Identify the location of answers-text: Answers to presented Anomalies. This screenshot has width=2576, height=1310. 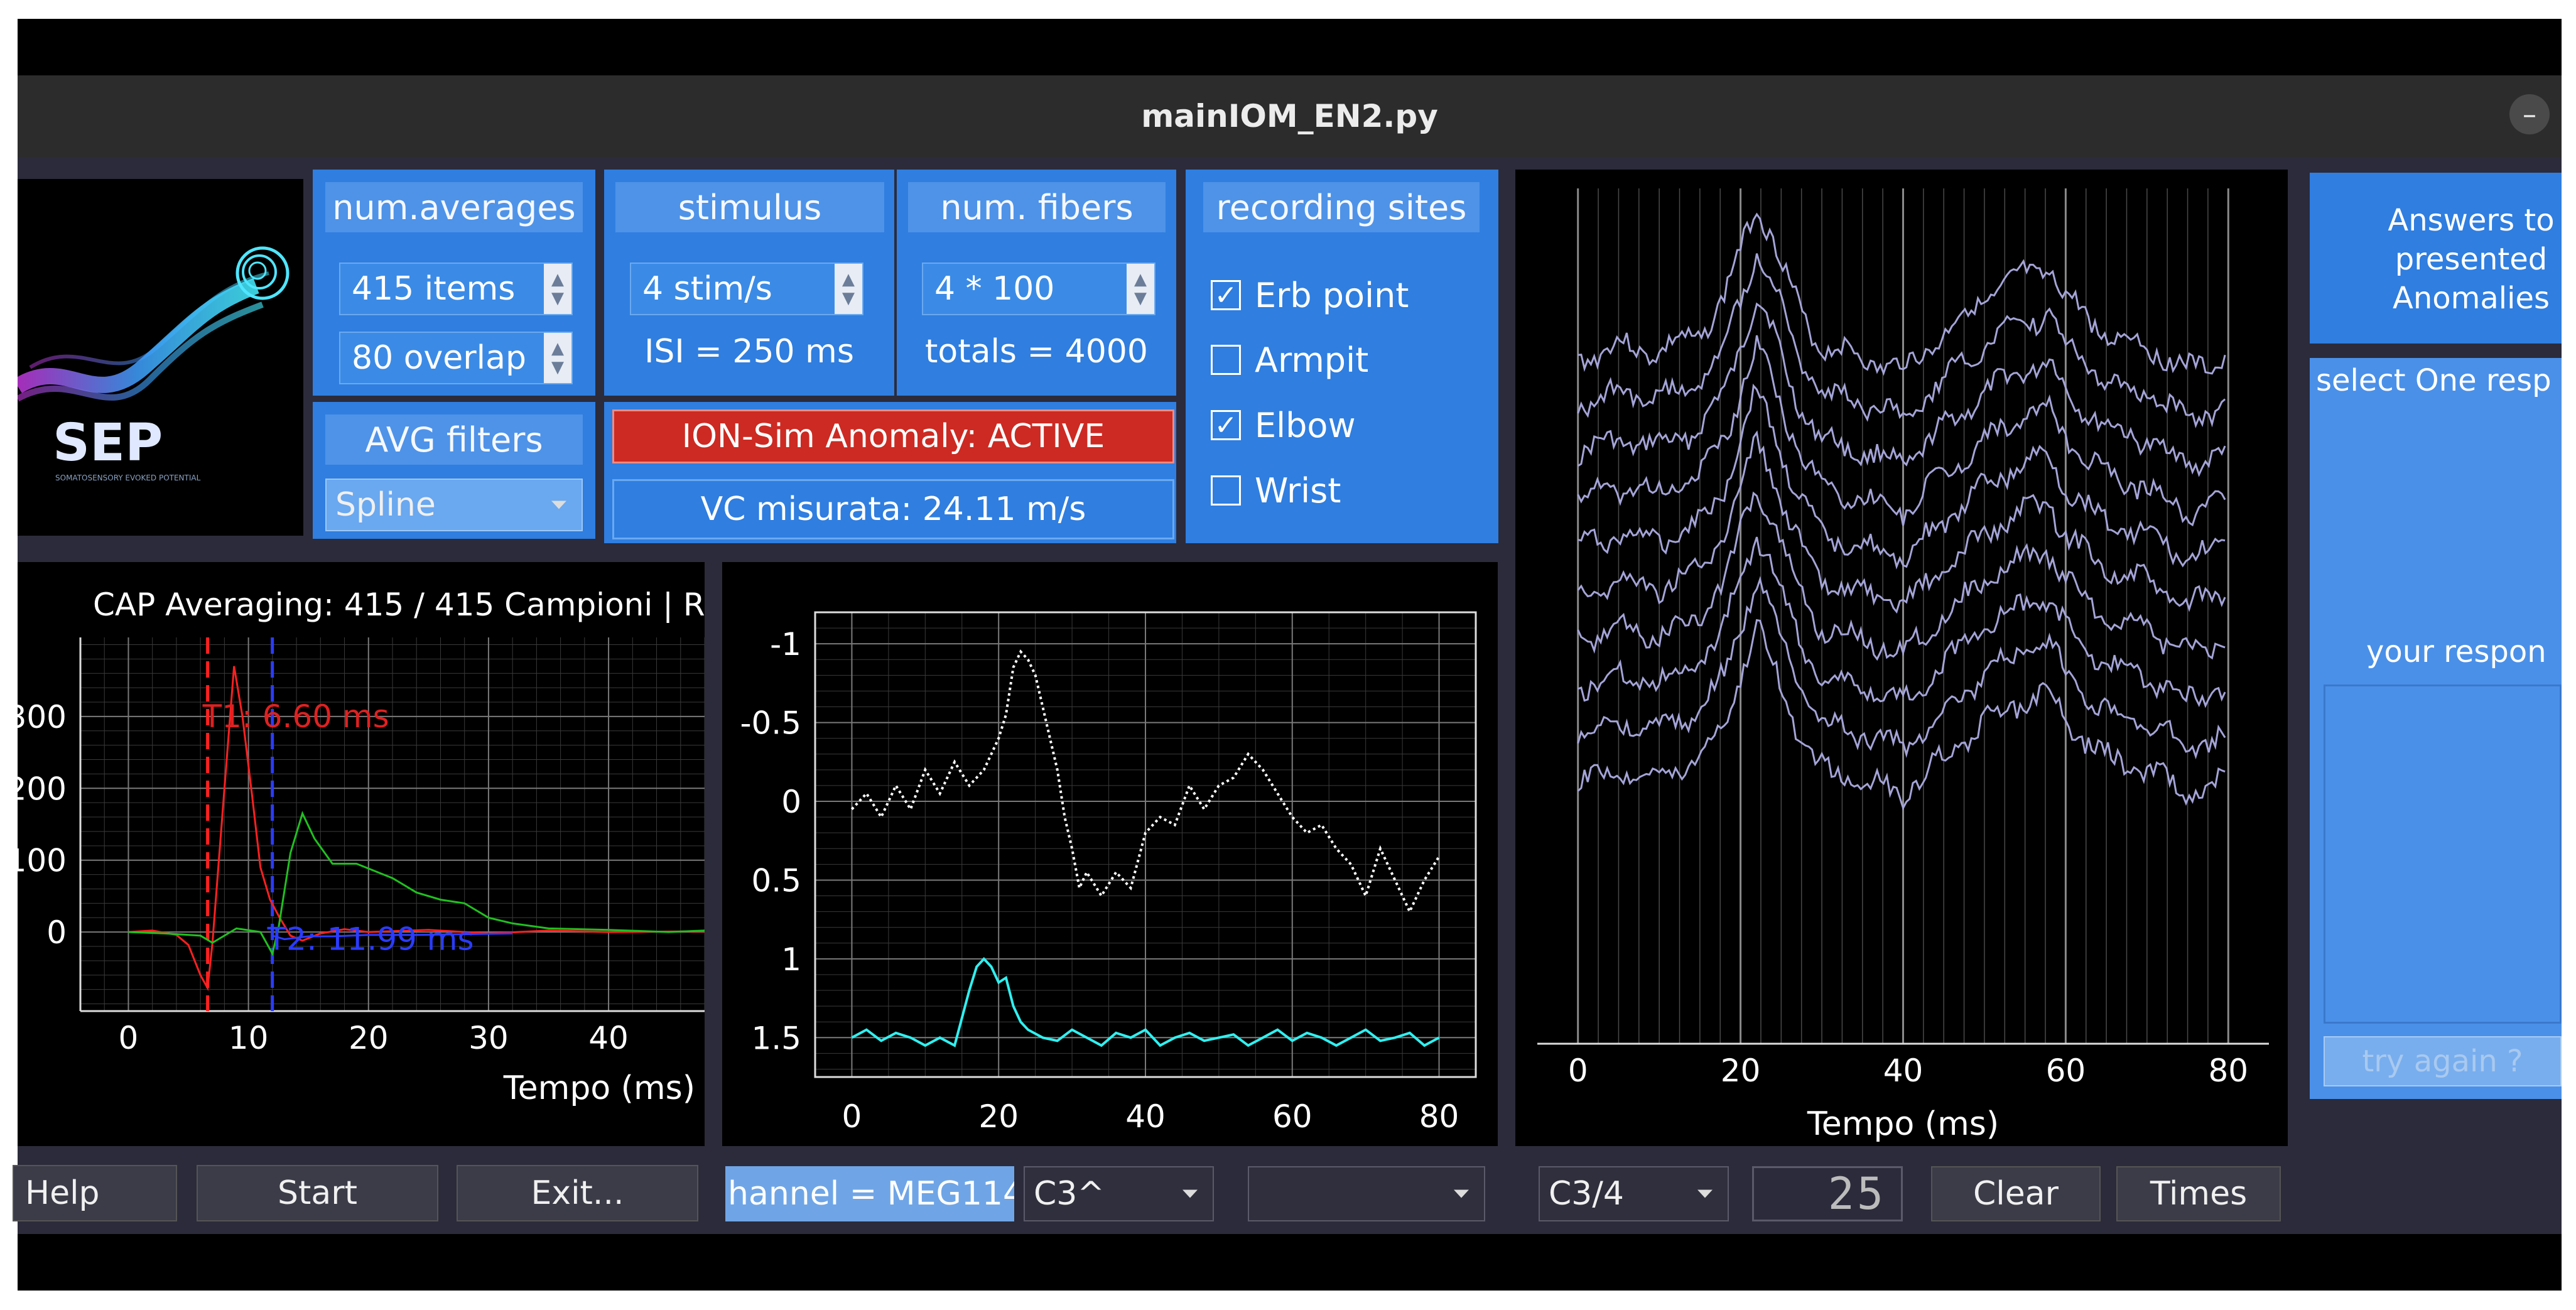
(2472, 259).